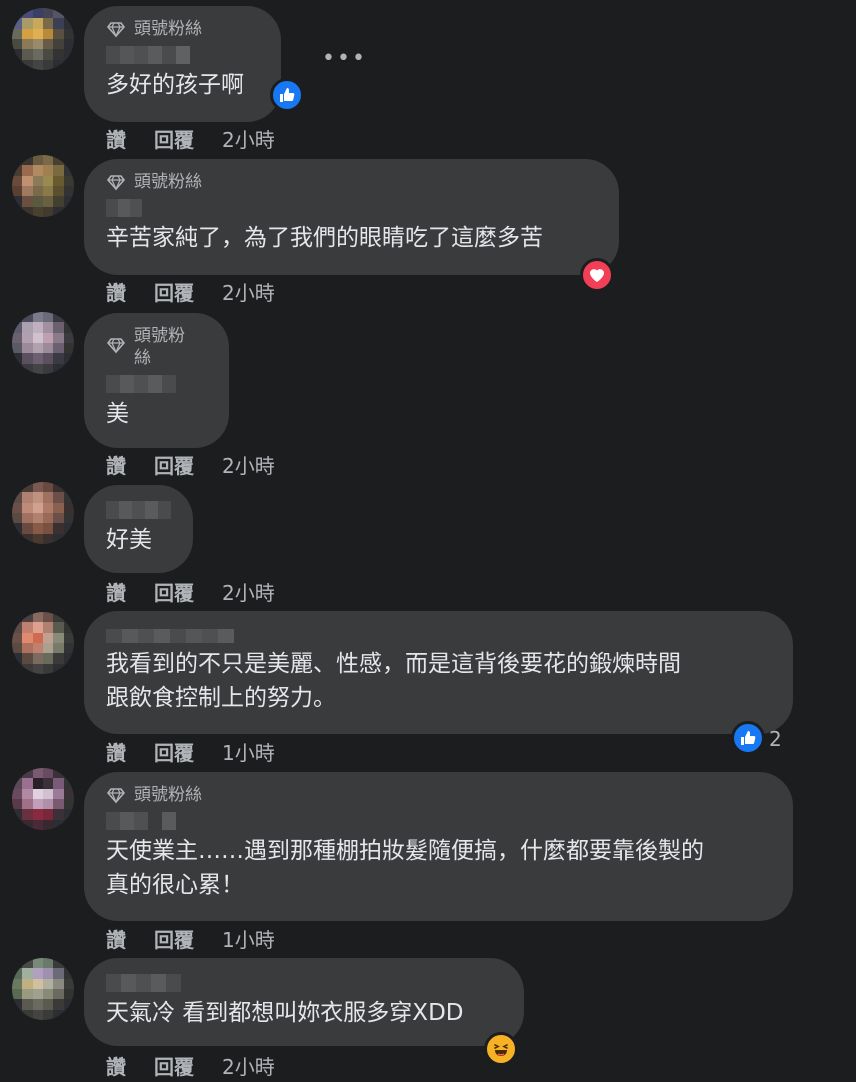  I want to click on top-fan-badge: 頭號粉 絲, so click(156, 347).